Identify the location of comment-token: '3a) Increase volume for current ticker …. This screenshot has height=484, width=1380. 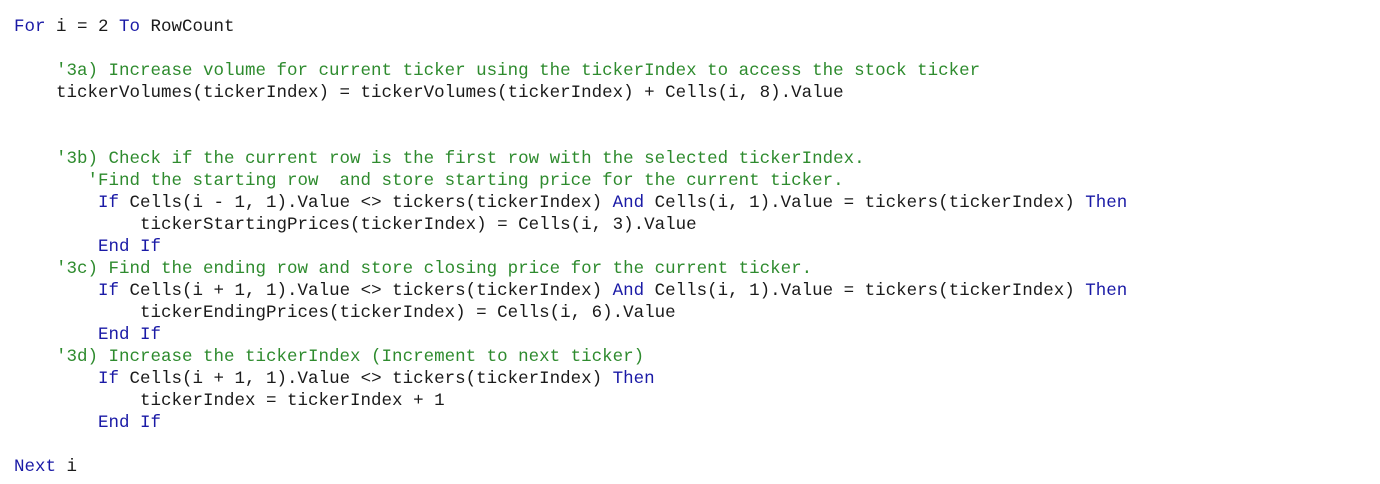
(497, 71).